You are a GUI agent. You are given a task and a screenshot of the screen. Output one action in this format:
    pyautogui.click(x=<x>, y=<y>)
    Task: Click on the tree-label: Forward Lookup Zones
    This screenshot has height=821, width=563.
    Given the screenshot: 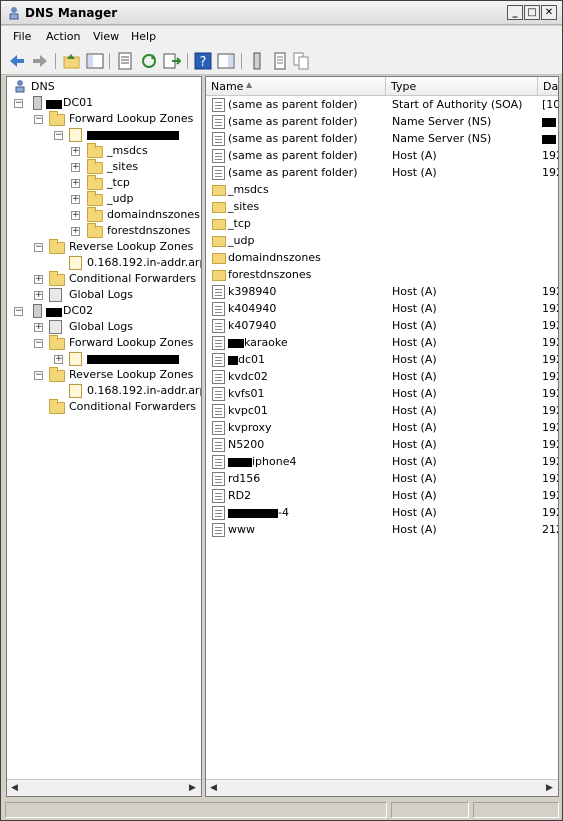 What is the action you would take?
    pyautogui.click(x=131, y=118)
    